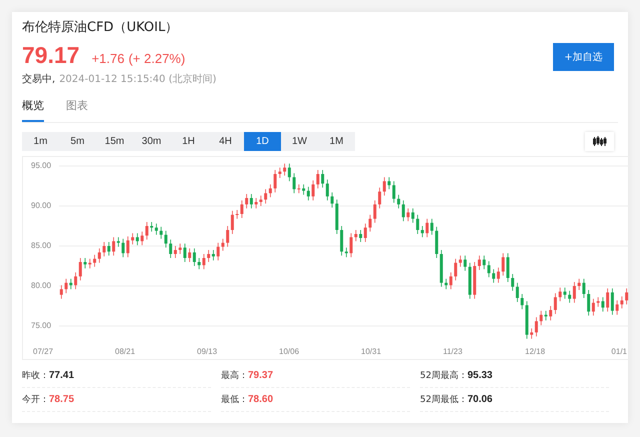 This screenshot has width=640, height=437. What do you see at coordinates (452, 352) in the screenshot?
I see `axis-label: 11/23` at bounding box center [452, 352].